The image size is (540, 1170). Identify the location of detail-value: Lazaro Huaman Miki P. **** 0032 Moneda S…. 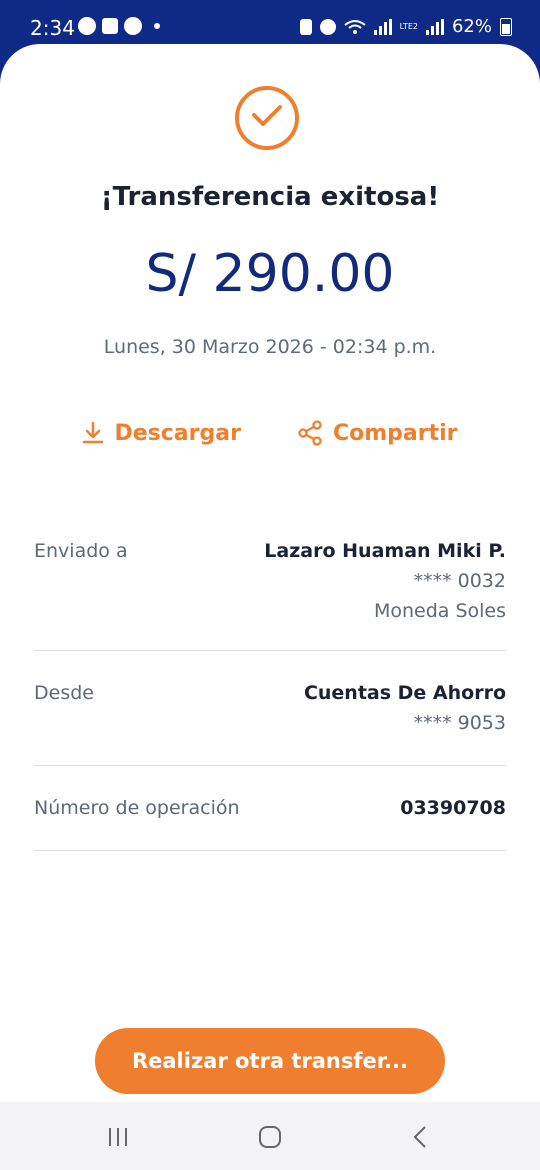
(385, 581).